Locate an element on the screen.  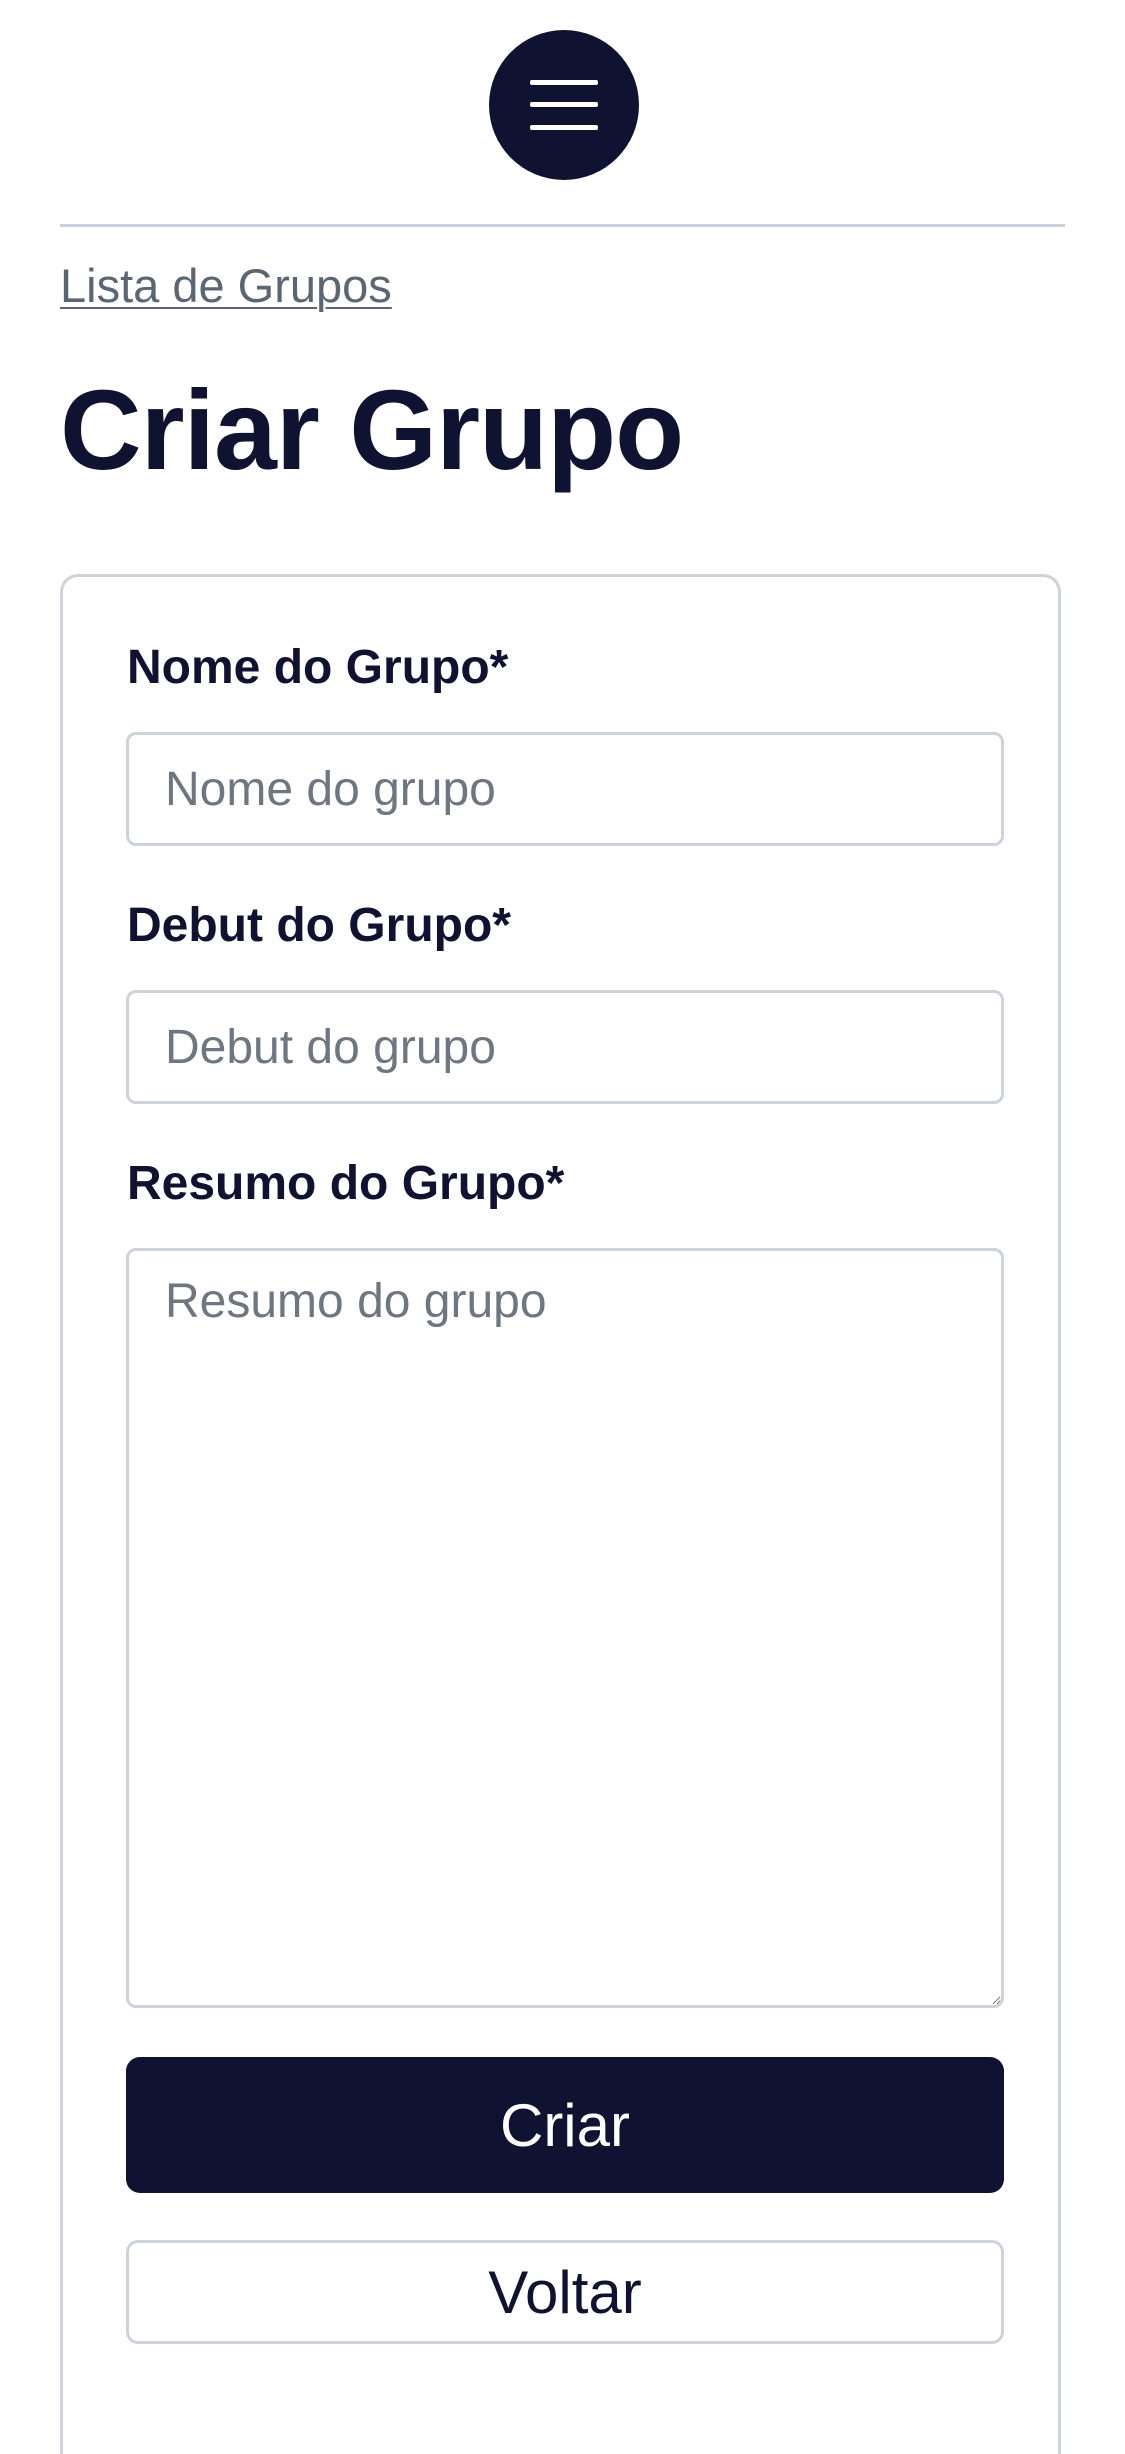
breadcrumb-group-list-link: Lista de Grupos is located at coordinates (226, 286).